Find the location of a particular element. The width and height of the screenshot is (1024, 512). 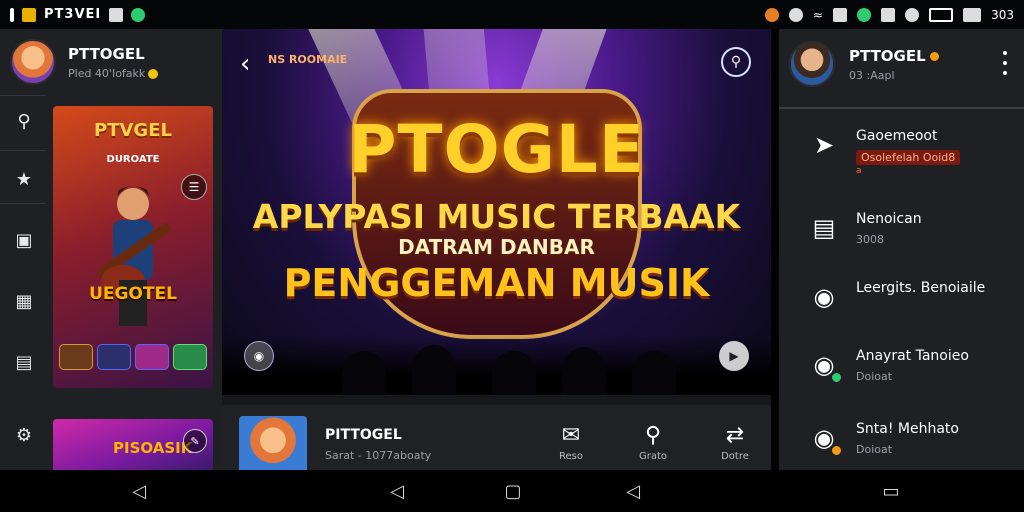

battery-icon is located at coordinates (941, 14).